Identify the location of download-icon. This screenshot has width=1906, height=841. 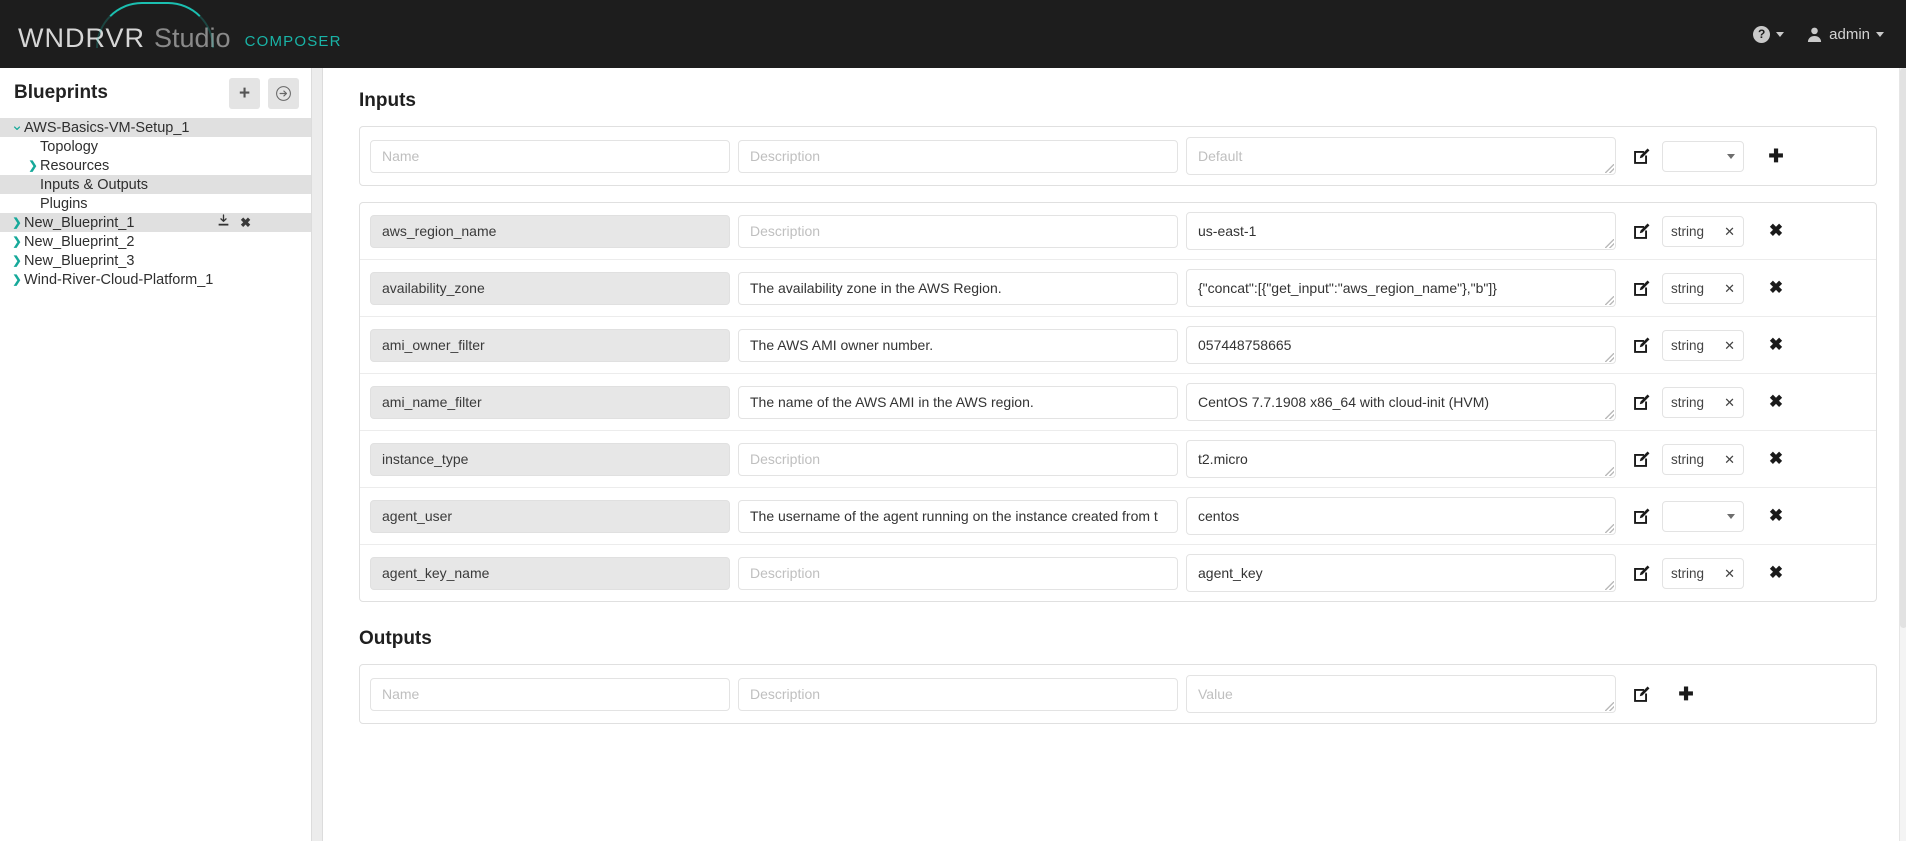
(223, 222).